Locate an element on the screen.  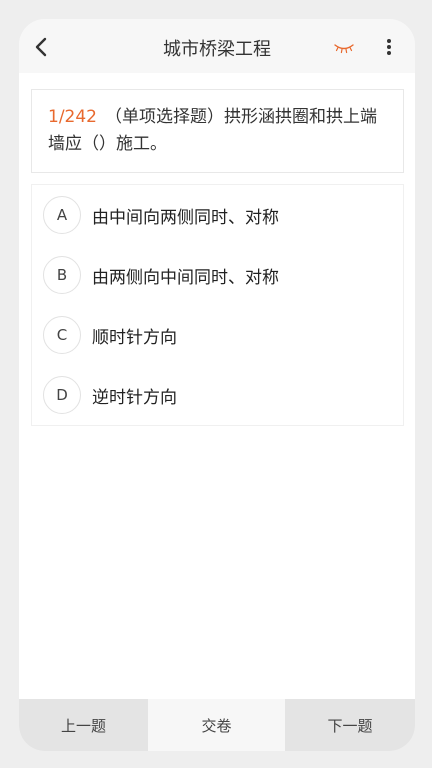
option-b: B 由两侧向中间同时、对称 is located at coordinates (217, 275).